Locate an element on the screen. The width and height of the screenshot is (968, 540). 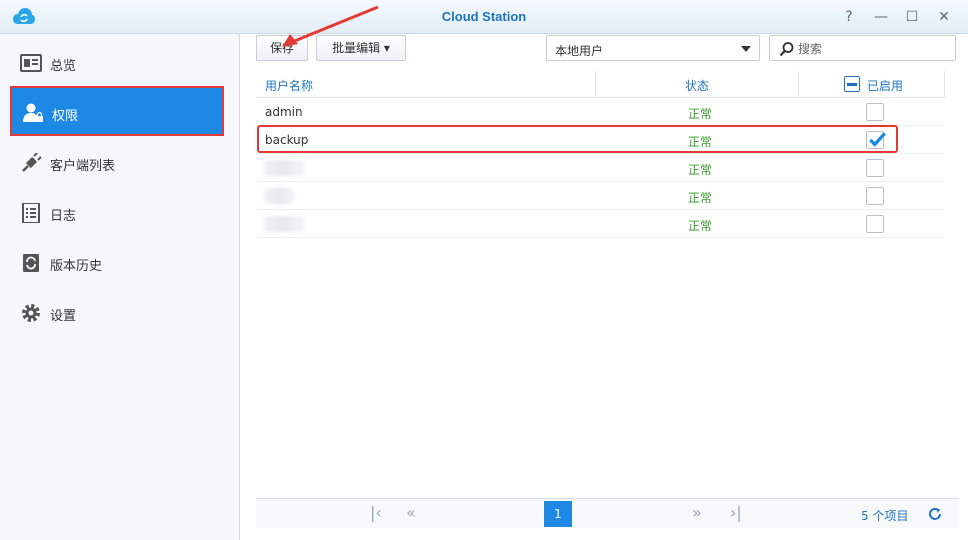
next-page-button: » is located at coordinates (697, 513).